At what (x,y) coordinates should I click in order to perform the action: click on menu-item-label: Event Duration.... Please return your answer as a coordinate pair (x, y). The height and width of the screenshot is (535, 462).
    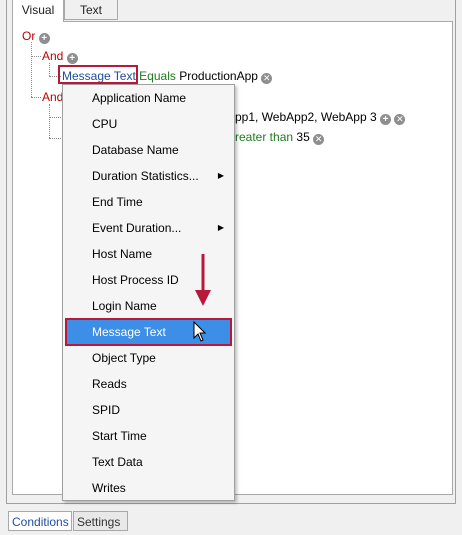
    Looking at the image, I should click on (137, 228).